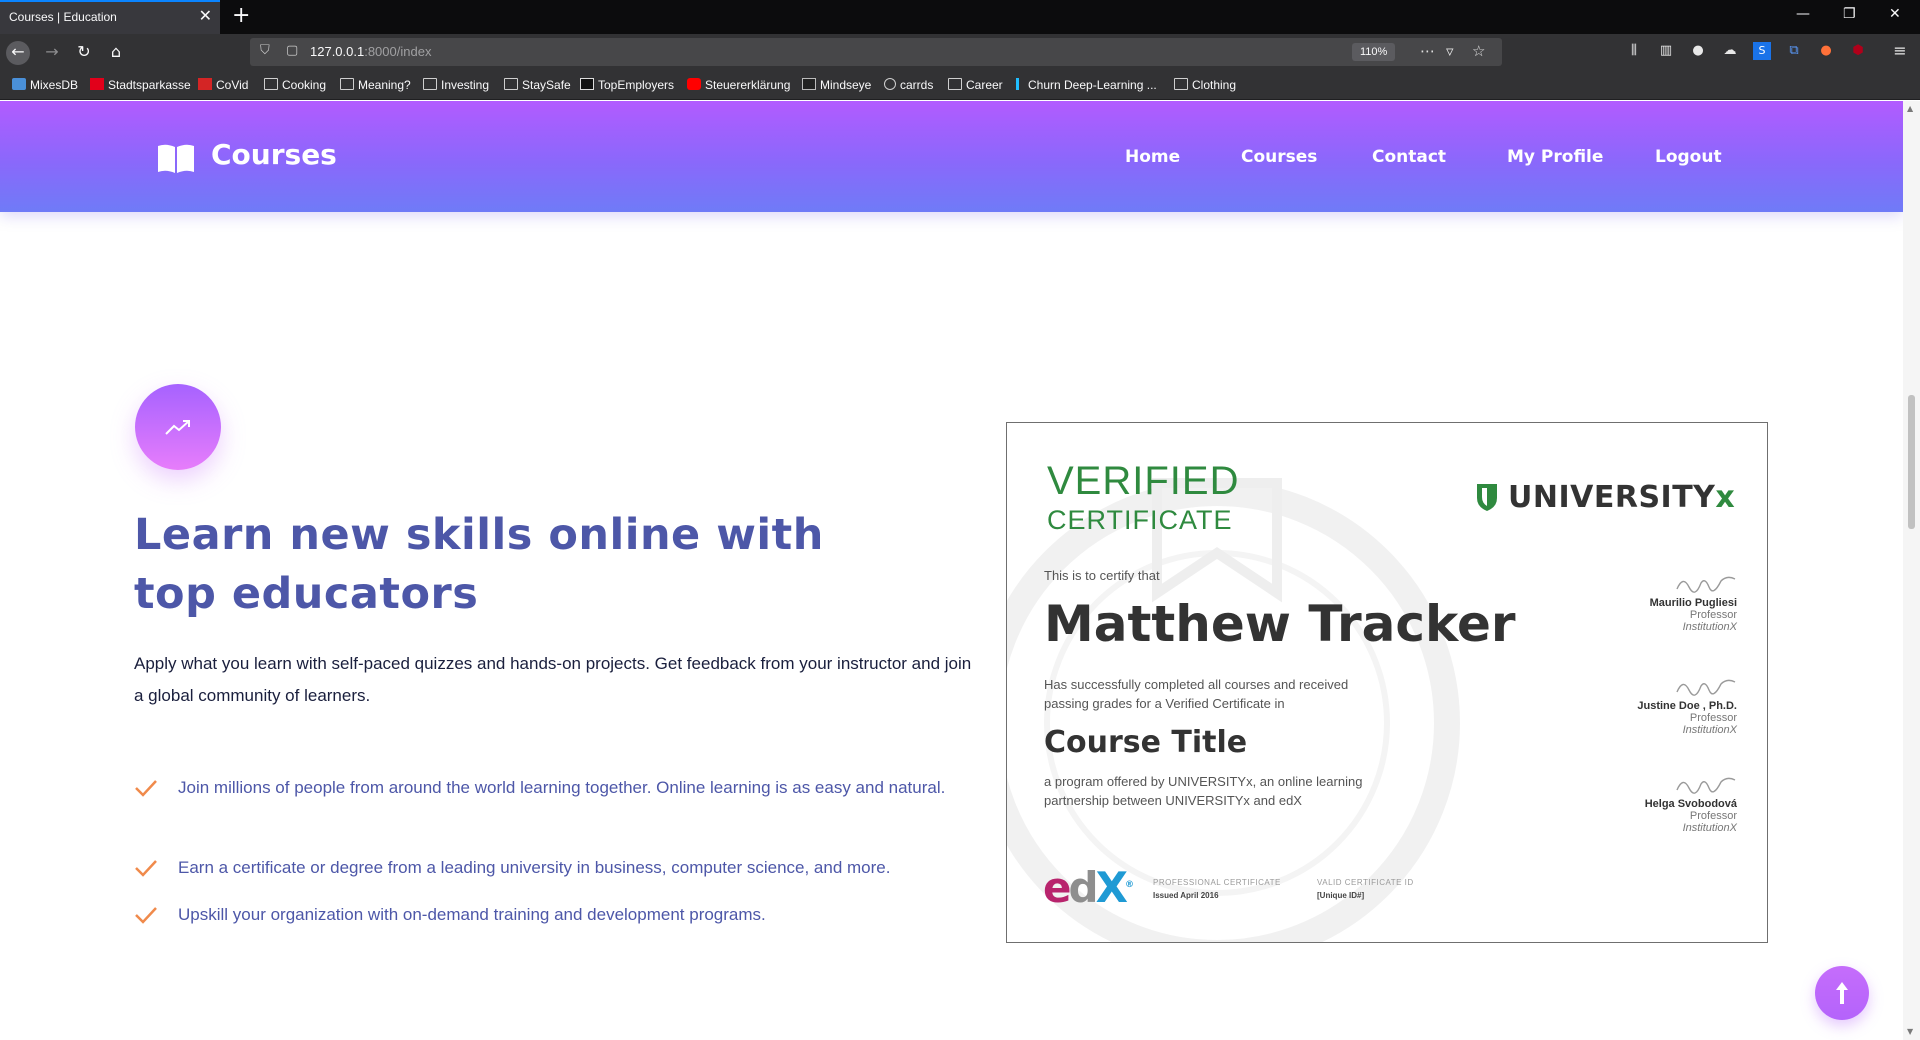  What do you see at coordinates (1895, 14) in the screenshot?
I see `close-window-button: ✕` at bounding box center [1895, 14].